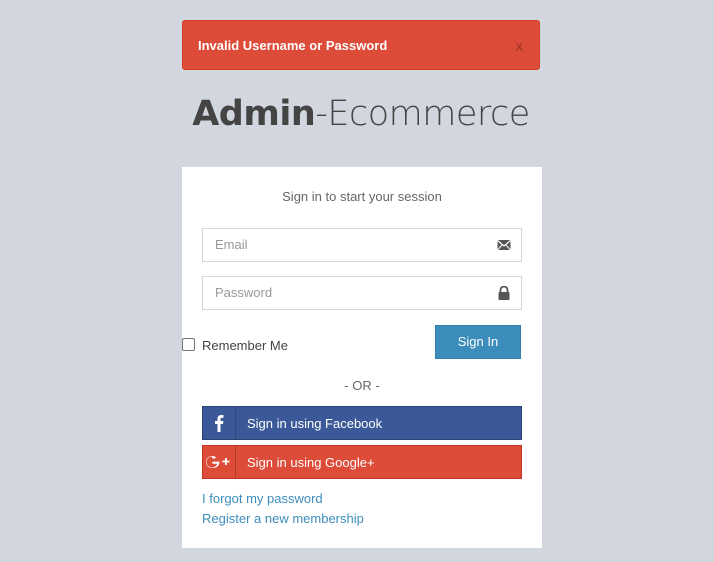  Describe the element at coordinates (504, 292) in the screenshot. I see `lock-icon` at that location.